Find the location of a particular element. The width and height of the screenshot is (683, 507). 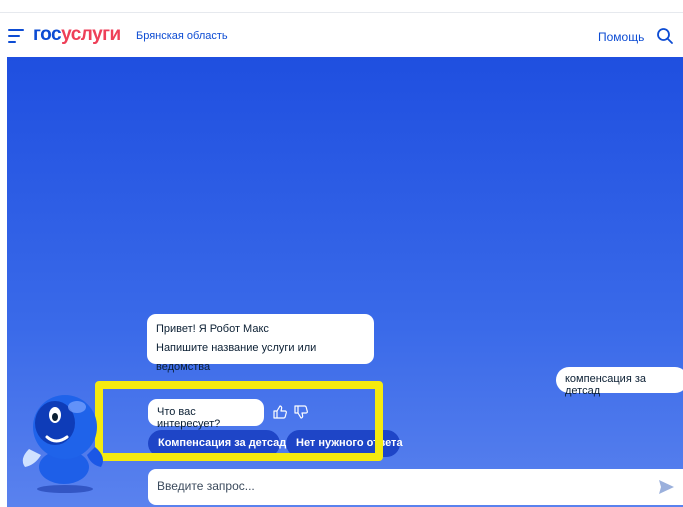

greeting-line-1: Привет! Я Робот Макс is located at coordinates (212, 329).